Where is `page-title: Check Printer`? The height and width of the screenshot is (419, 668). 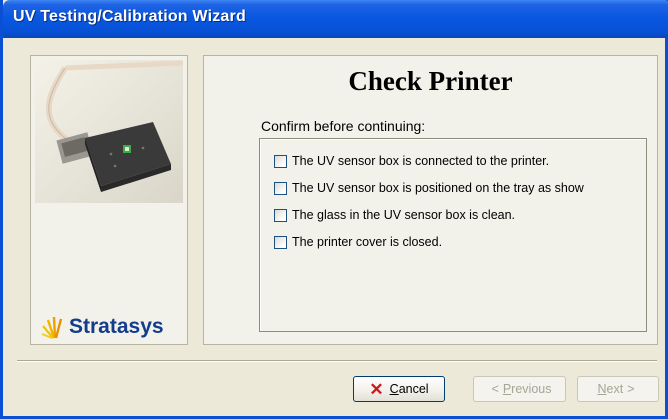 page-title: Check Printer is located at coordinates (430, 81).